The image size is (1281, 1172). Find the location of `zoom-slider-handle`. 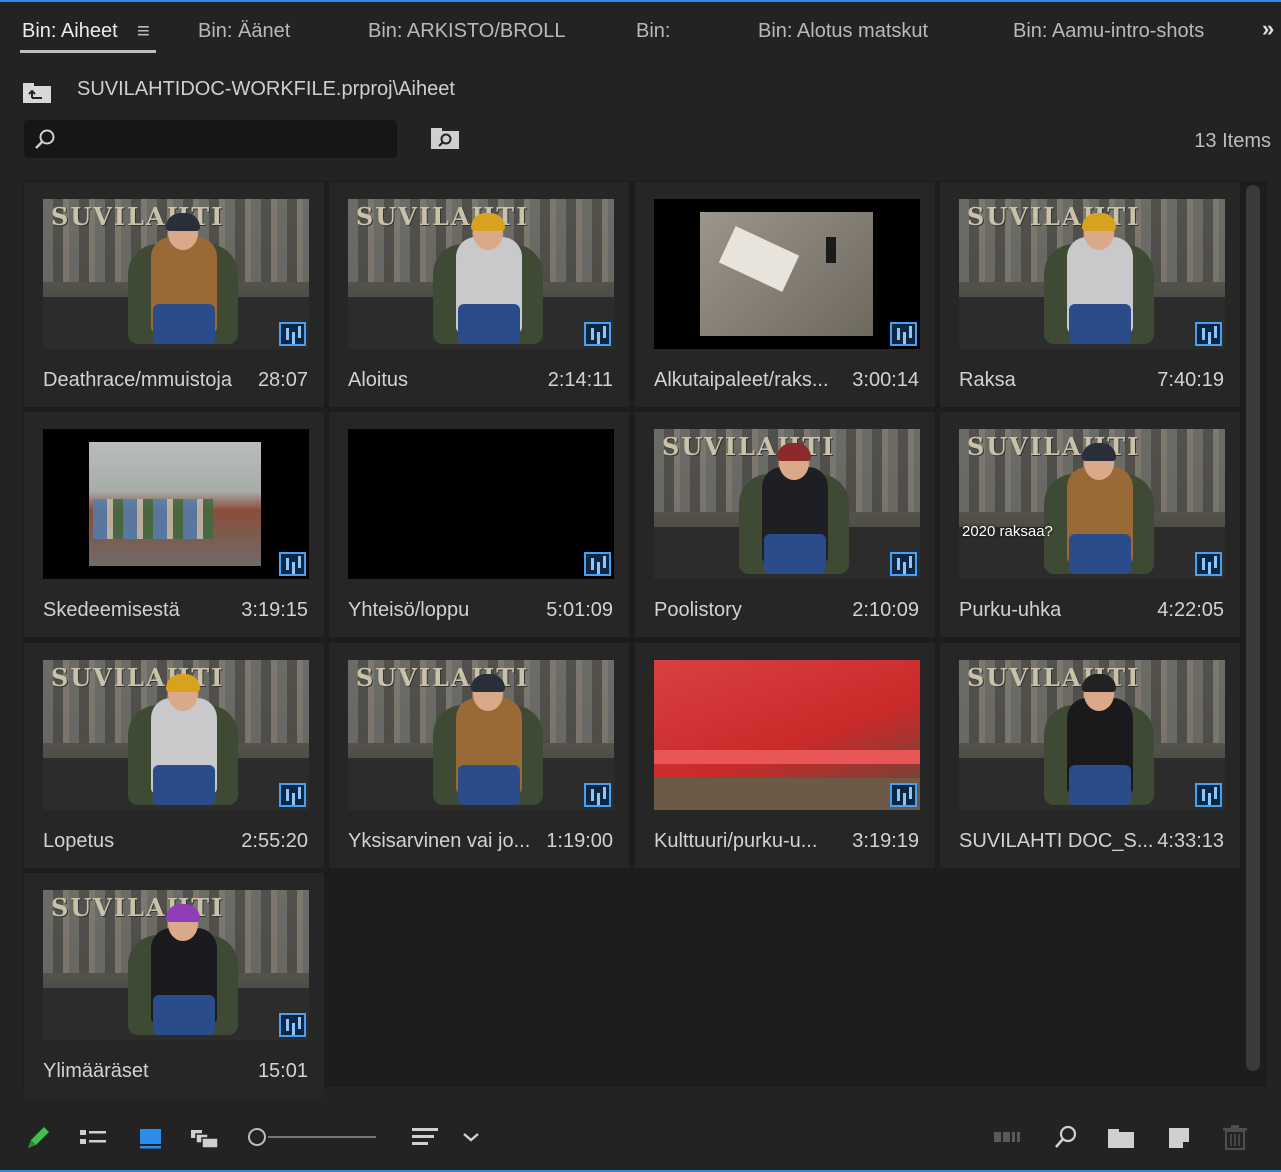

zoom-slider-handle is located at coordinates (257, 1137).